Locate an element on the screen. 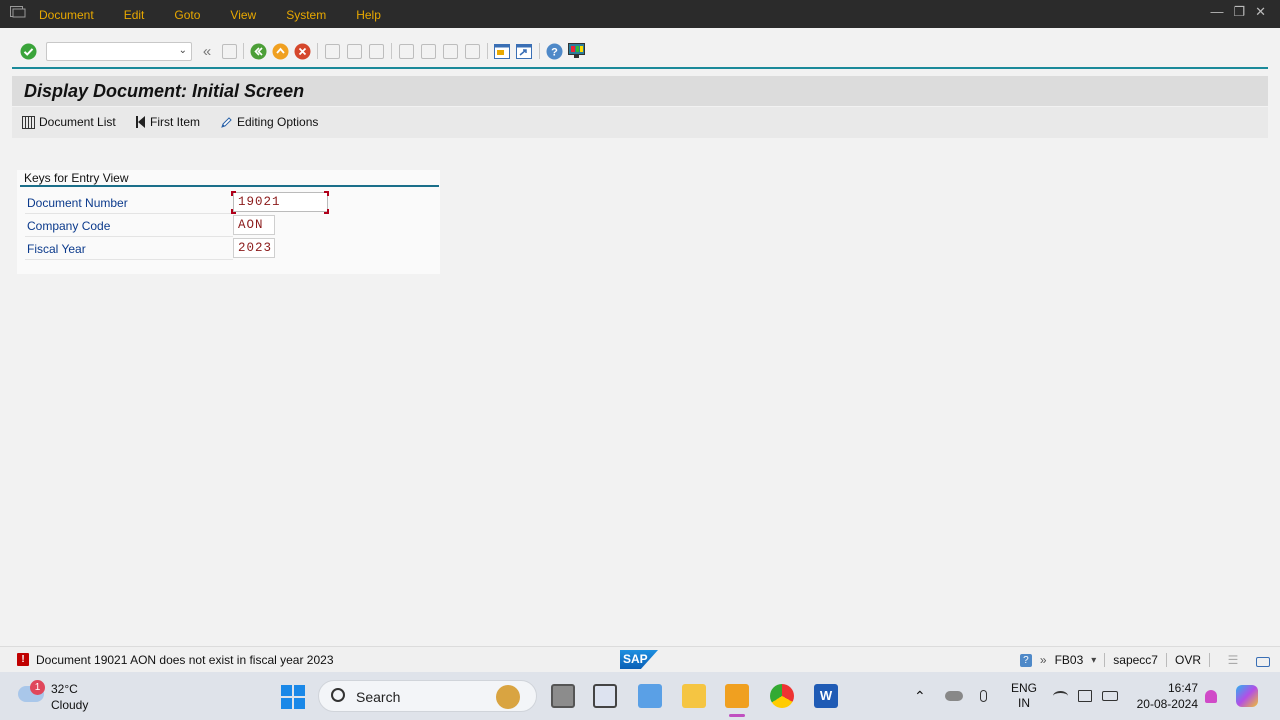  previous-page-icon is located at coordinates (428, 51).